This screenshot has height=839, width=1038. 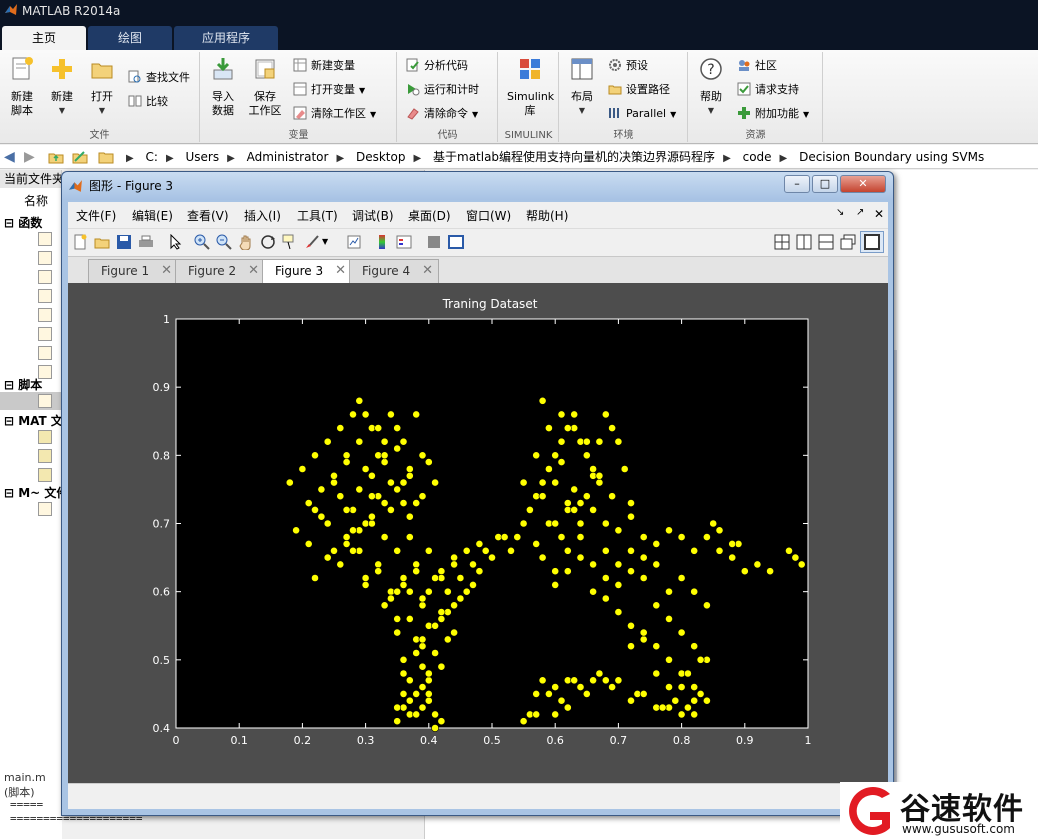 I want to click on colorbar-icon, so click(x=382, y=242).